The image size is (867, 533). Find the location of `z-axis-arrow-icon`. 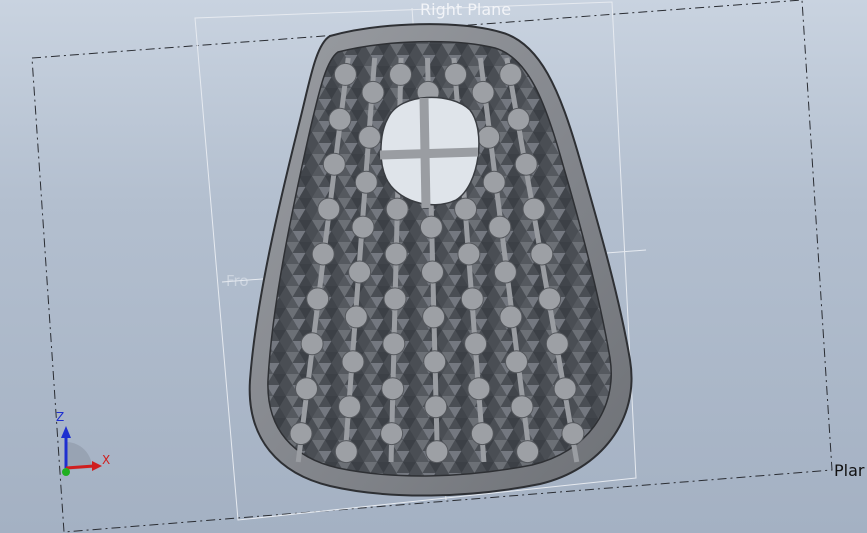

z-axis-arrow-icon is located at coordinates (66, 432).